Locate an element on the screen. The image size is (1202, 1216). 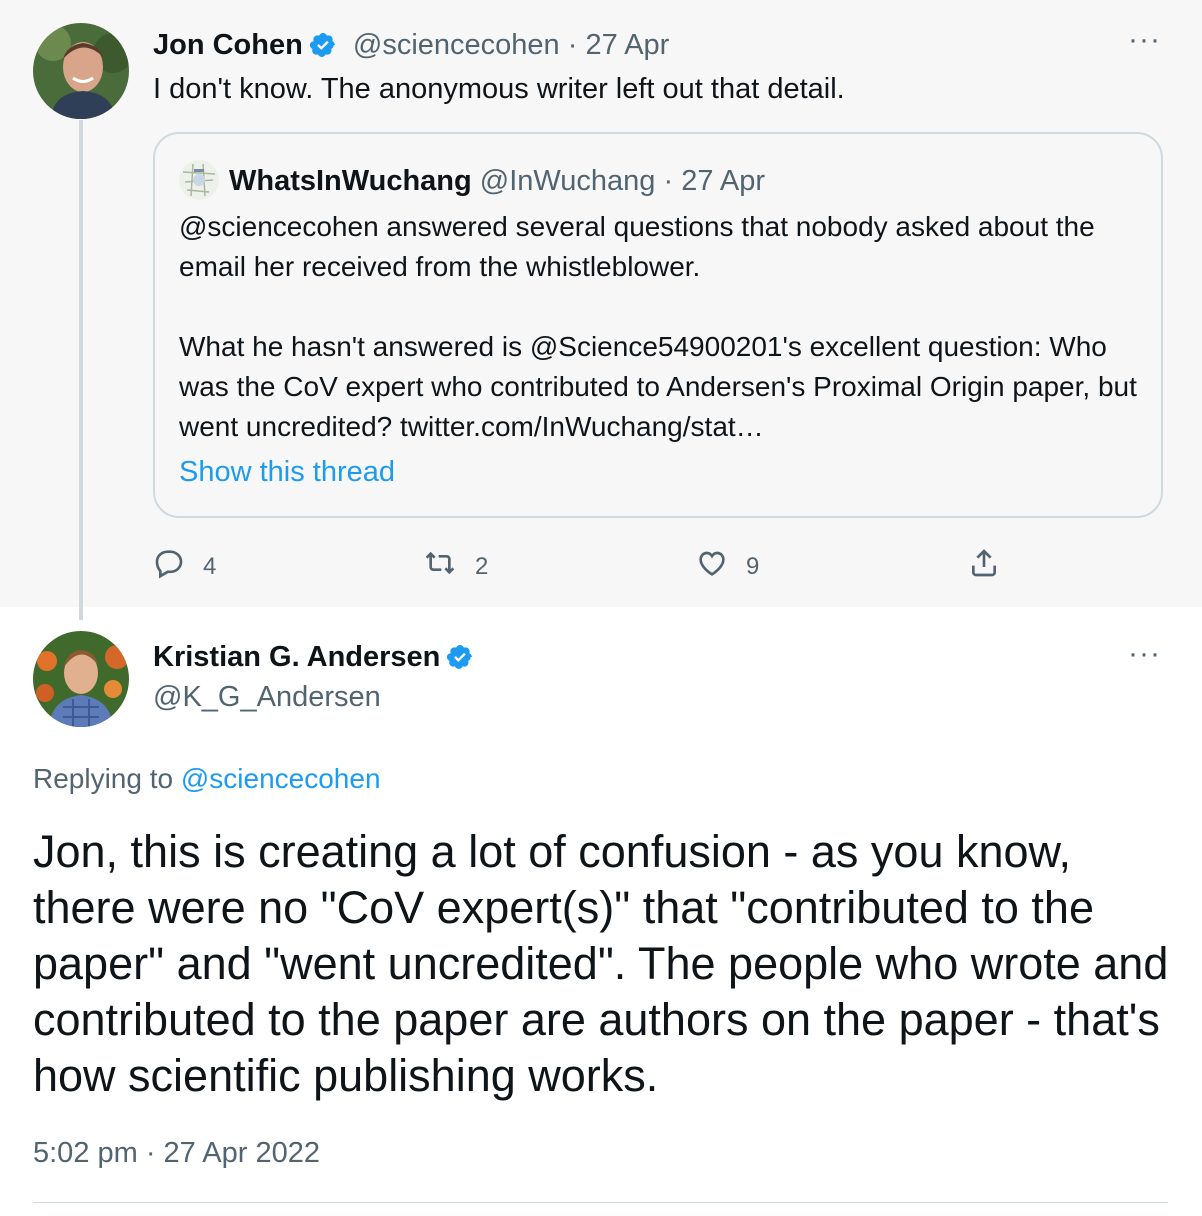
quoted-author-name: WhatsInWuchang is located at coordinates (350, 181).